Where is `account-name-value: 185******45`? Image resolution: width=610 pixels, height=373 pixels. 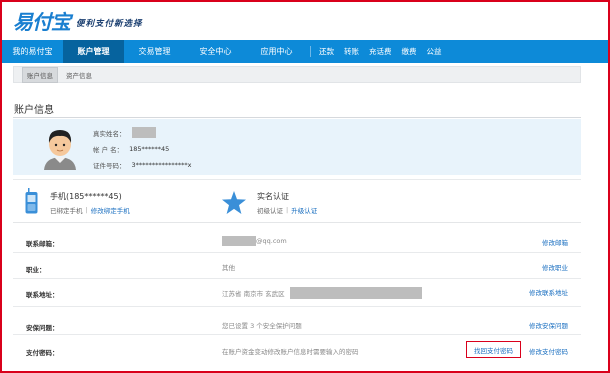 account-name-value: 185******45 is located at coordinates (149, 149).